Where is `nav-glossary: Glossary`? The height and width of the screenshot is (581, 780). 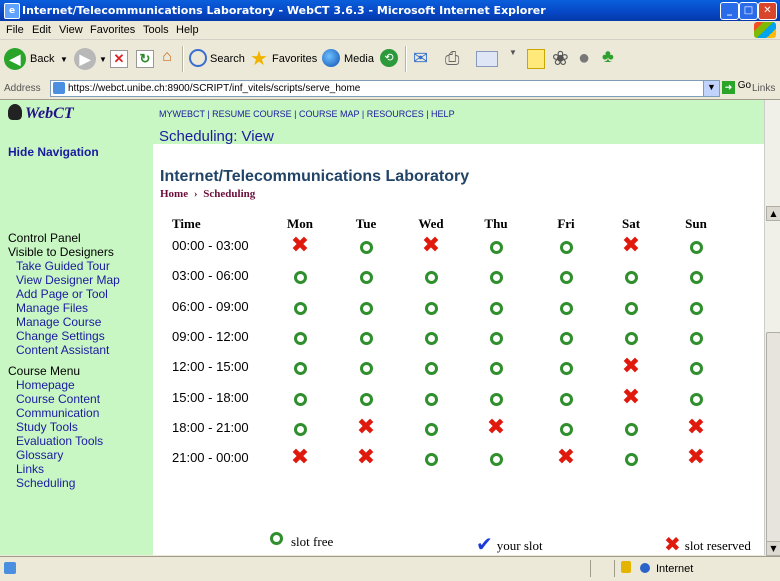 nav-glossary: Glossary is located at coordinates (39, 455).